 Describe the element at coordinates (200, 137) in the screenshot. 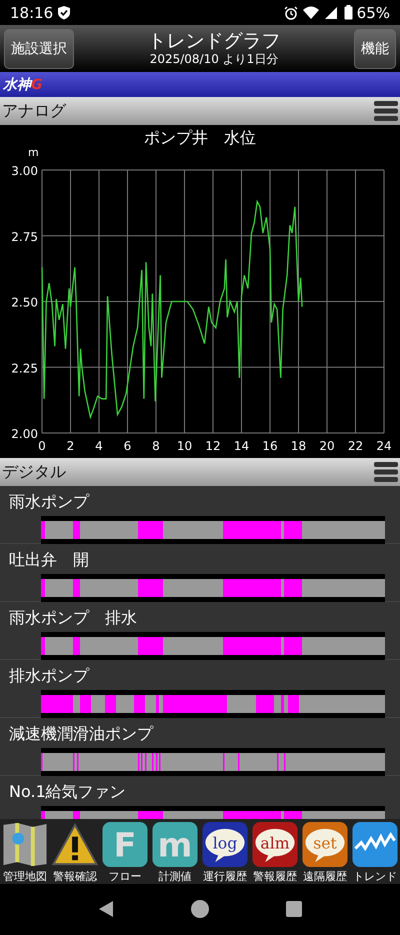

I see `chart-title: ポンプ井 水位` at that location.